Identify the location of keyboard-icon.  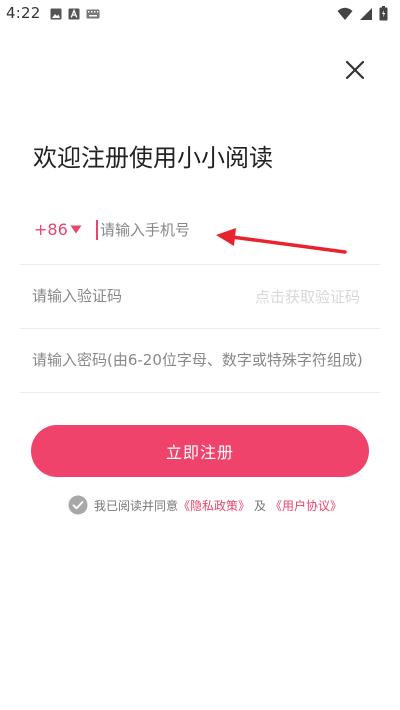
(93, 14).